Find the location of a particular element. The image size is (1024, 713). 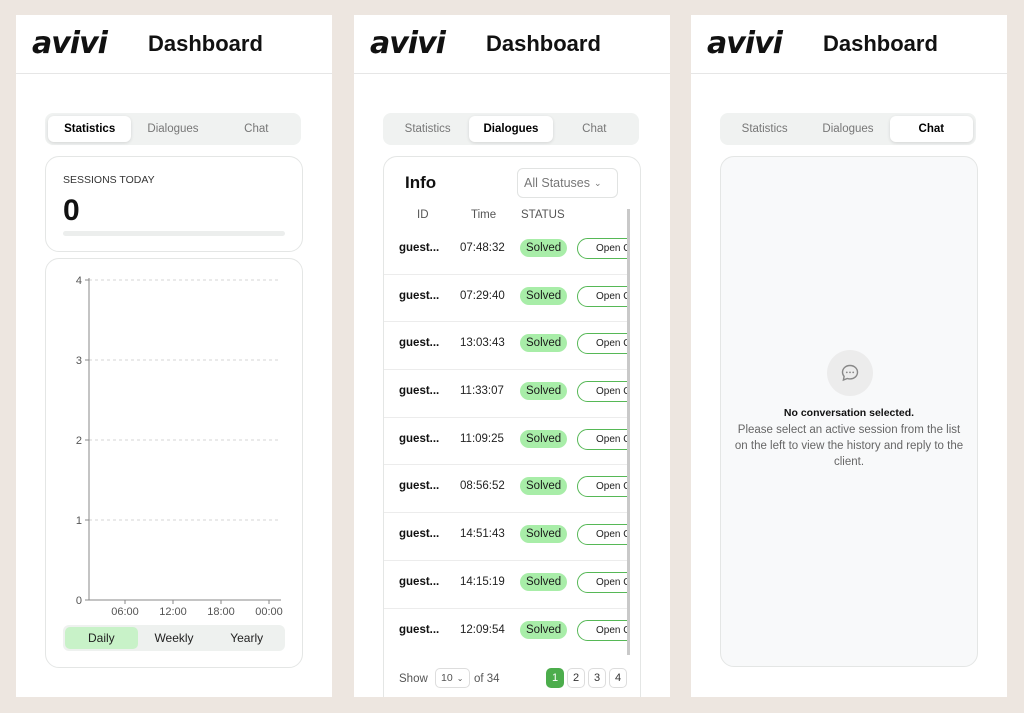

table-row: guest... 14:15:19 Solved Open C is located at coordinates (507, 585).